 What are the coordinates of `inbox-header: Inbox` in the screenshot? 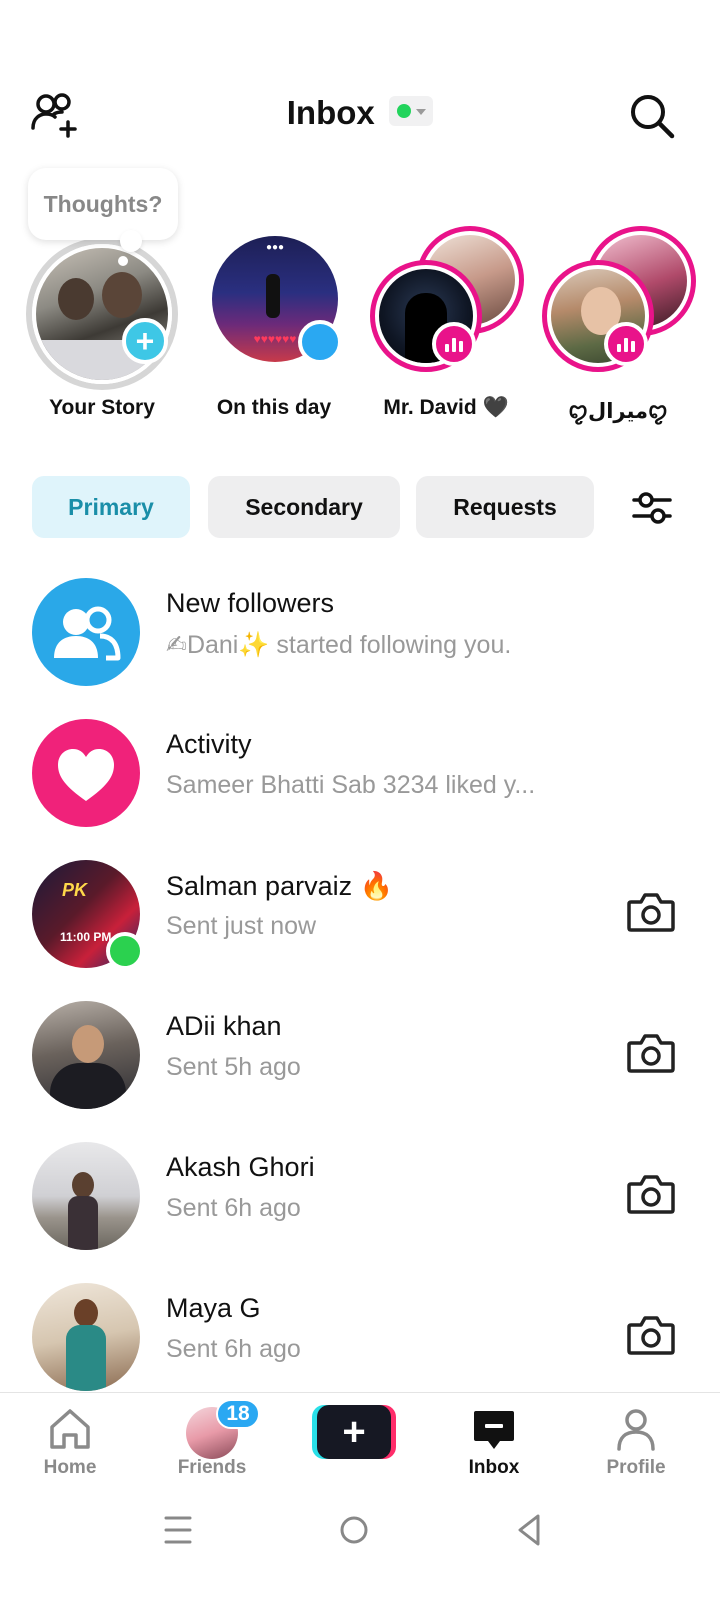 It's located at (360, 115).